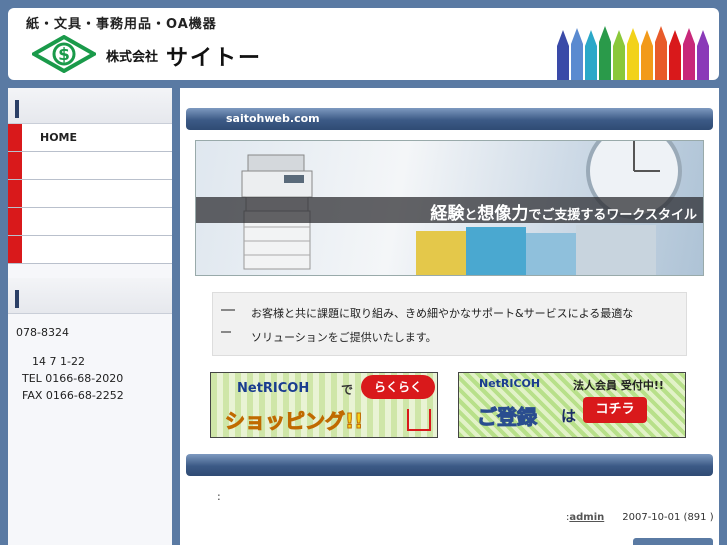 The height and width of the screenshot is (545, 727). What do you see at coordinates (536, 250) in the screenshot?
I see `binders-image` at bounding box center [536, 250].